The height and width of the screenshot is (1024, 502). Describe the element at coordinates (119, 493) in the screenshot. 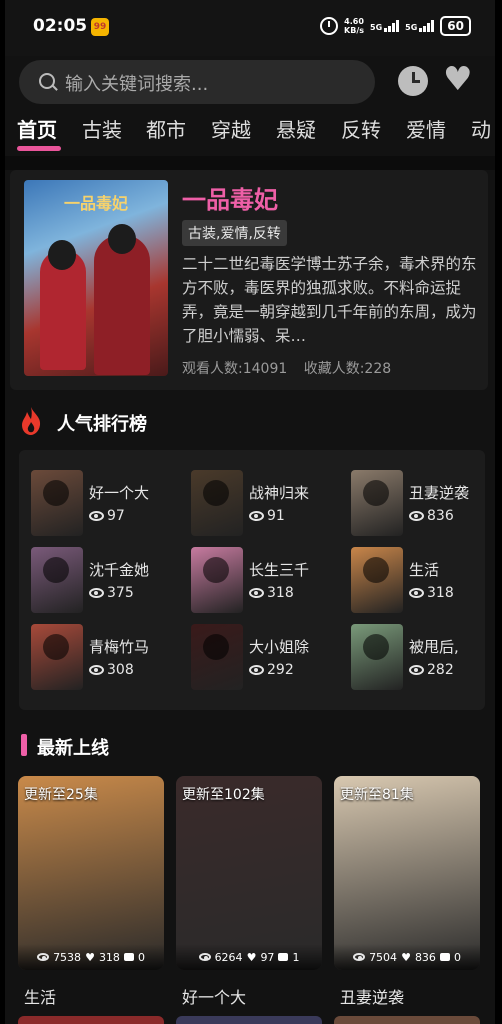

I see `ranking-item-name: 好一个大` at that location.